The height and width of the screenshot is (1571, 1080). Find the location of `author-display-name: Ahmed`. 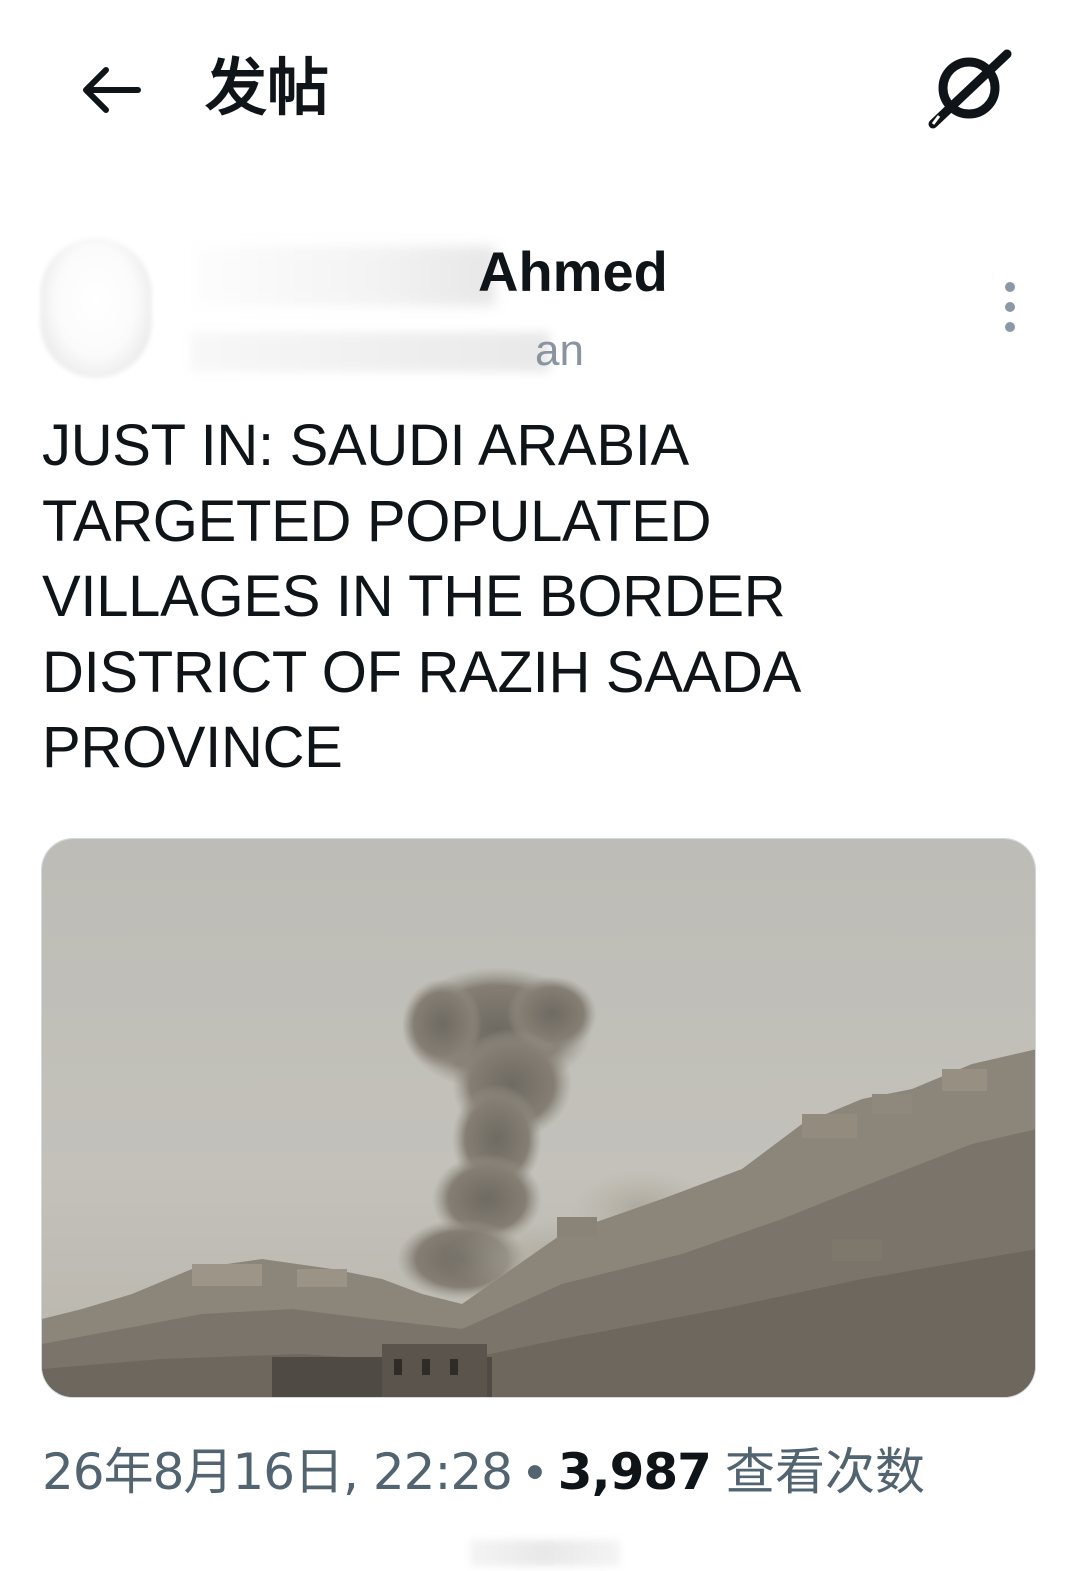

author-display-name: Ahmed is located at coordinates (573, 272).